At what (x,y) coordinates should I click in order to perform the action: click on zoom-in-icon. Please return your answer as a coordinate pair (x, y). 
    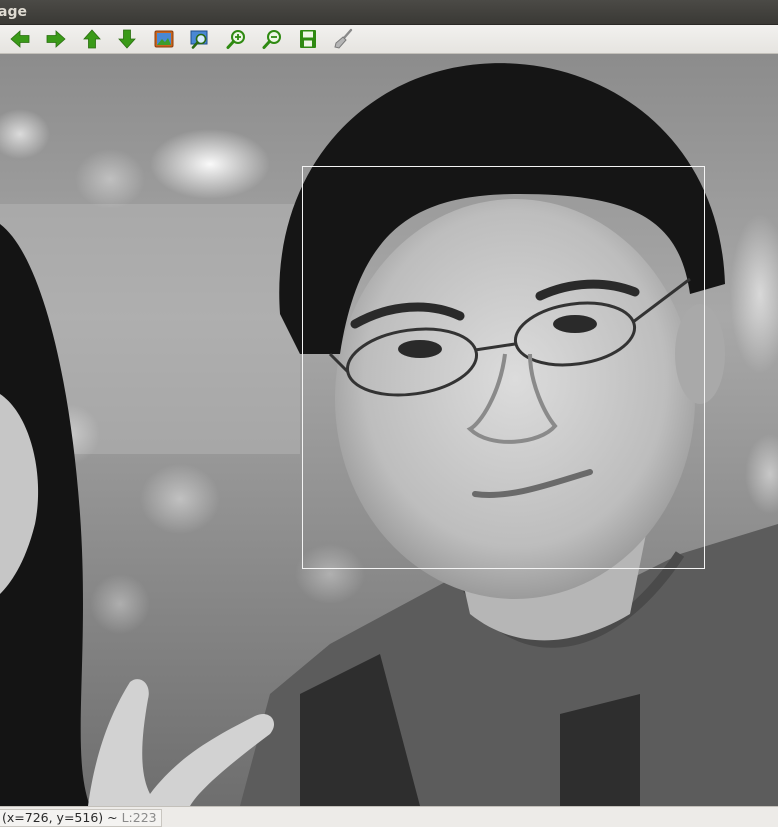
    Looking at the image, I should click on (235, 39).